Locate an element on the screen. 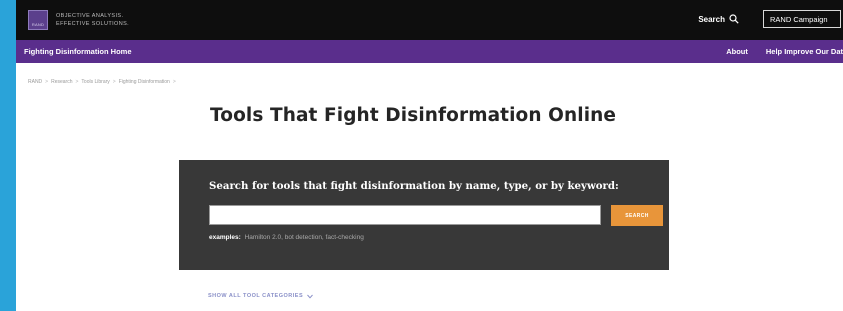 The image size is (843, 311). nav-help-link: Help Improve Our Dat is located at coordinates (804, 51).